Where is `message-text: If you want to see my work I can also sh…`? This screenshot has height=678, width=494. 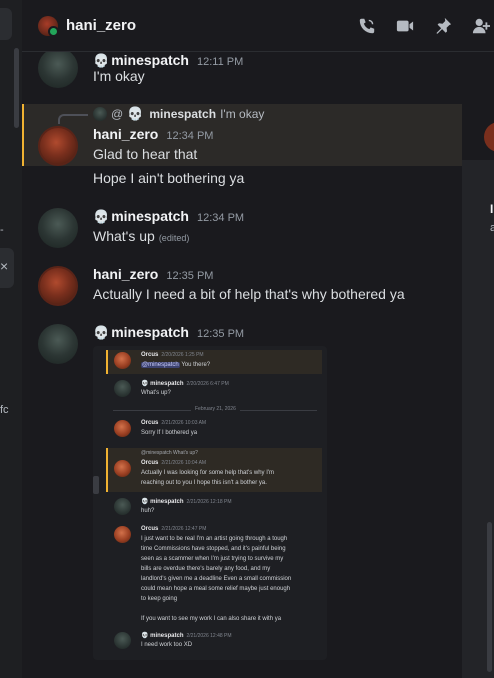
message-text: If you want to see my work I can also sh… is located at coordinates (211, 619).